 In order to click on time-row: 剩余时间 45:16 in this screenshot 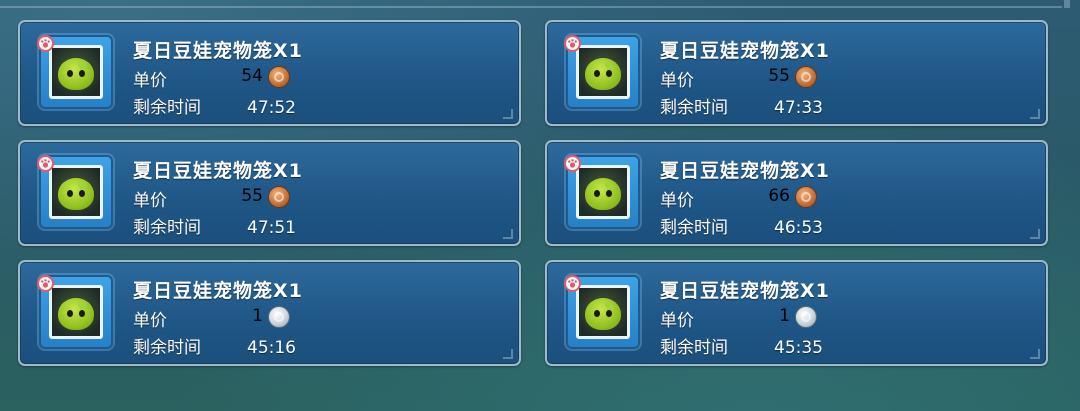, I will do `click(214, 345)`.